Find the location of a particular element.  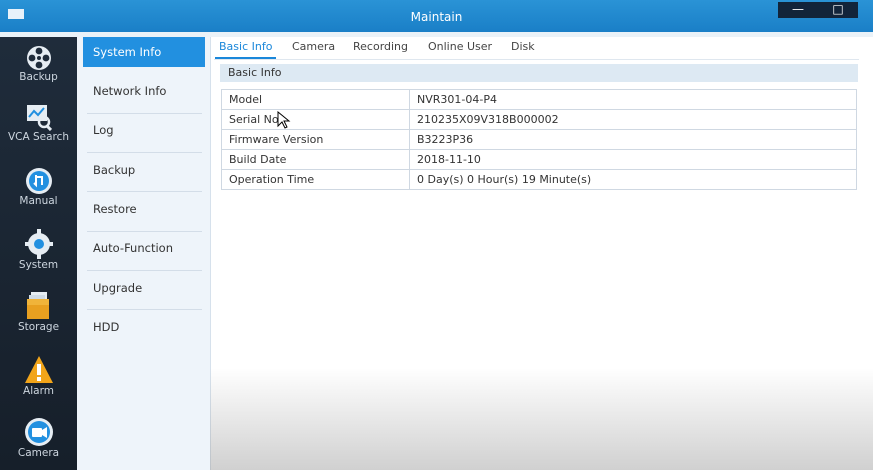

row-value: NVR301-04-P4 is located at coordinates (633, 99).